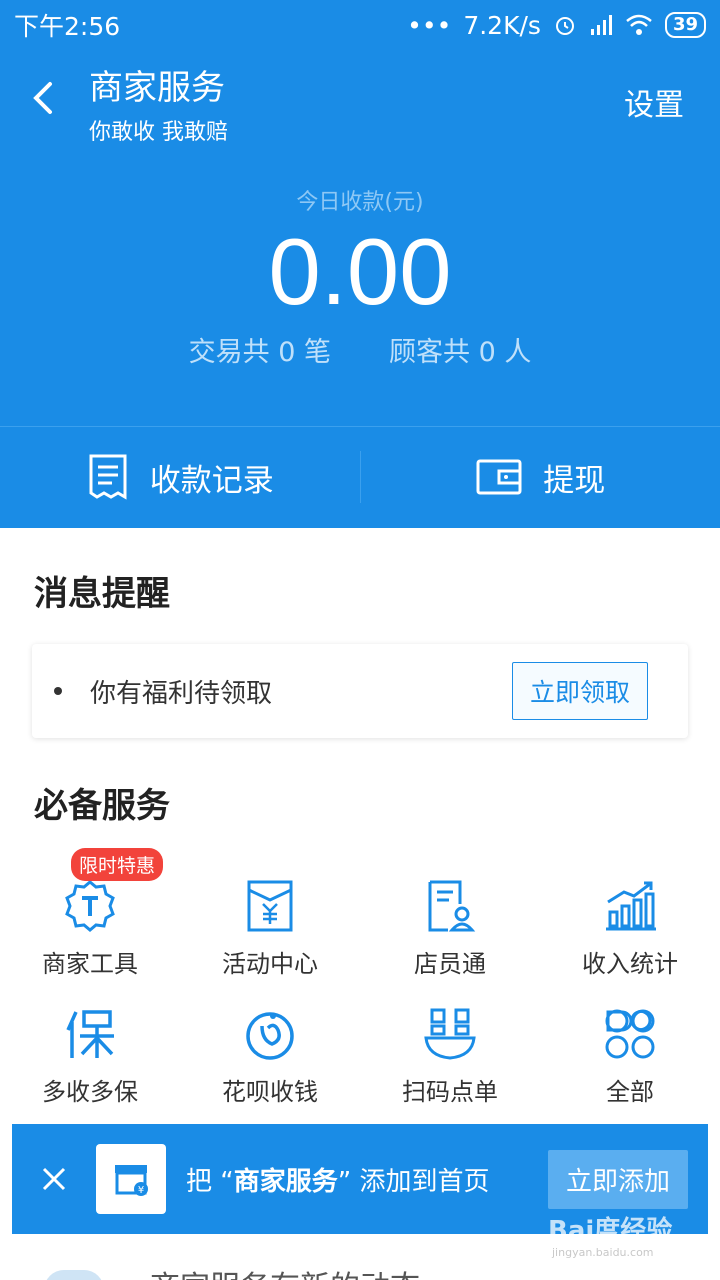 Image resolution: width=720 pixels, height=1280 pixels. I want to click on service-all: 全部, so click(630, 1056).